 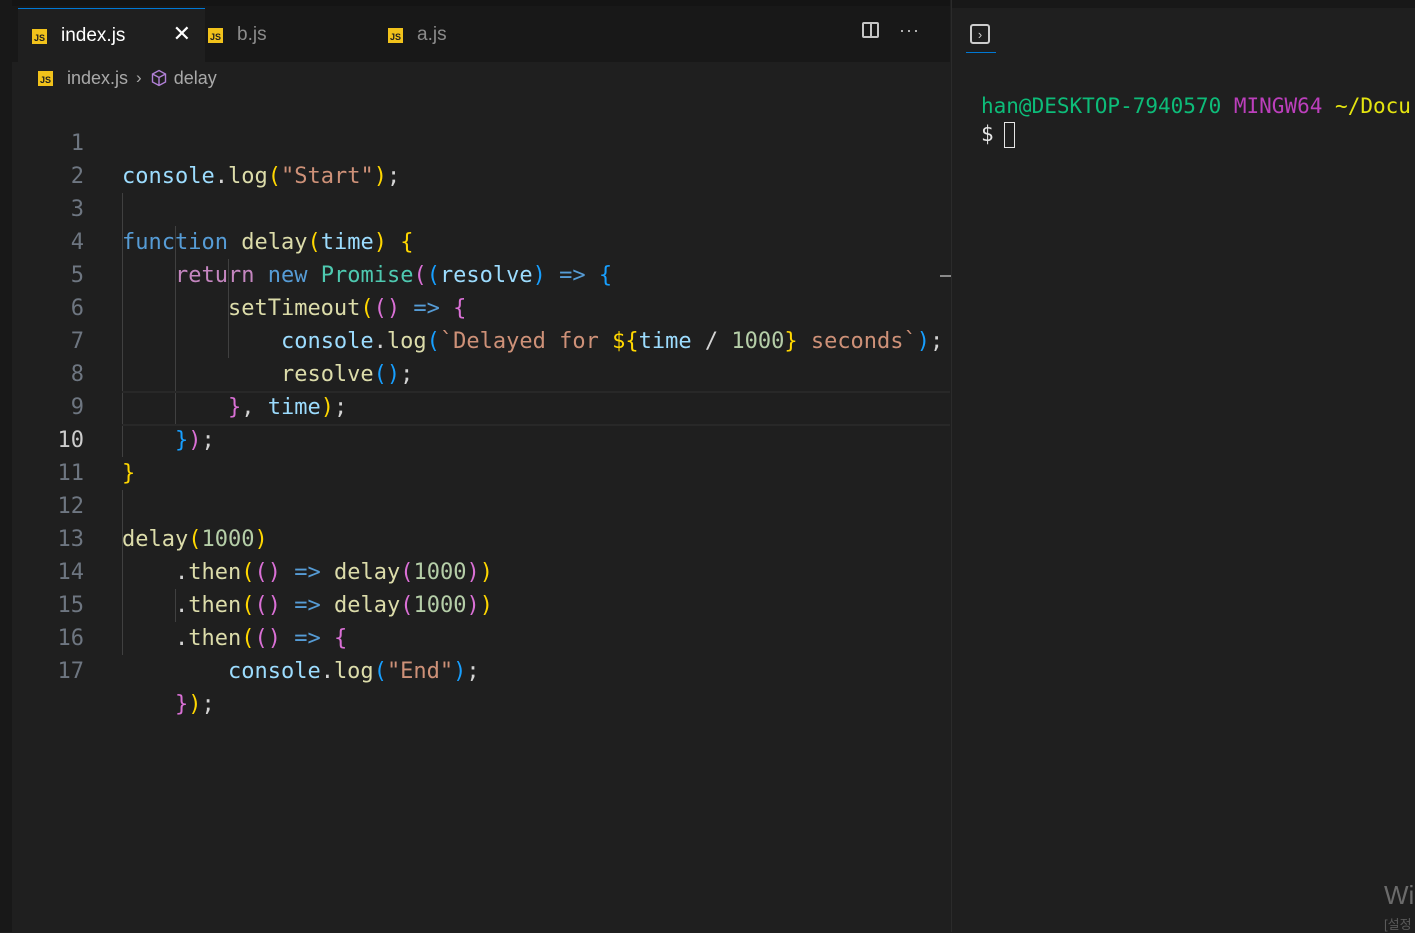 I want to click on code-line: 9 });, so click(x=481, y=405).